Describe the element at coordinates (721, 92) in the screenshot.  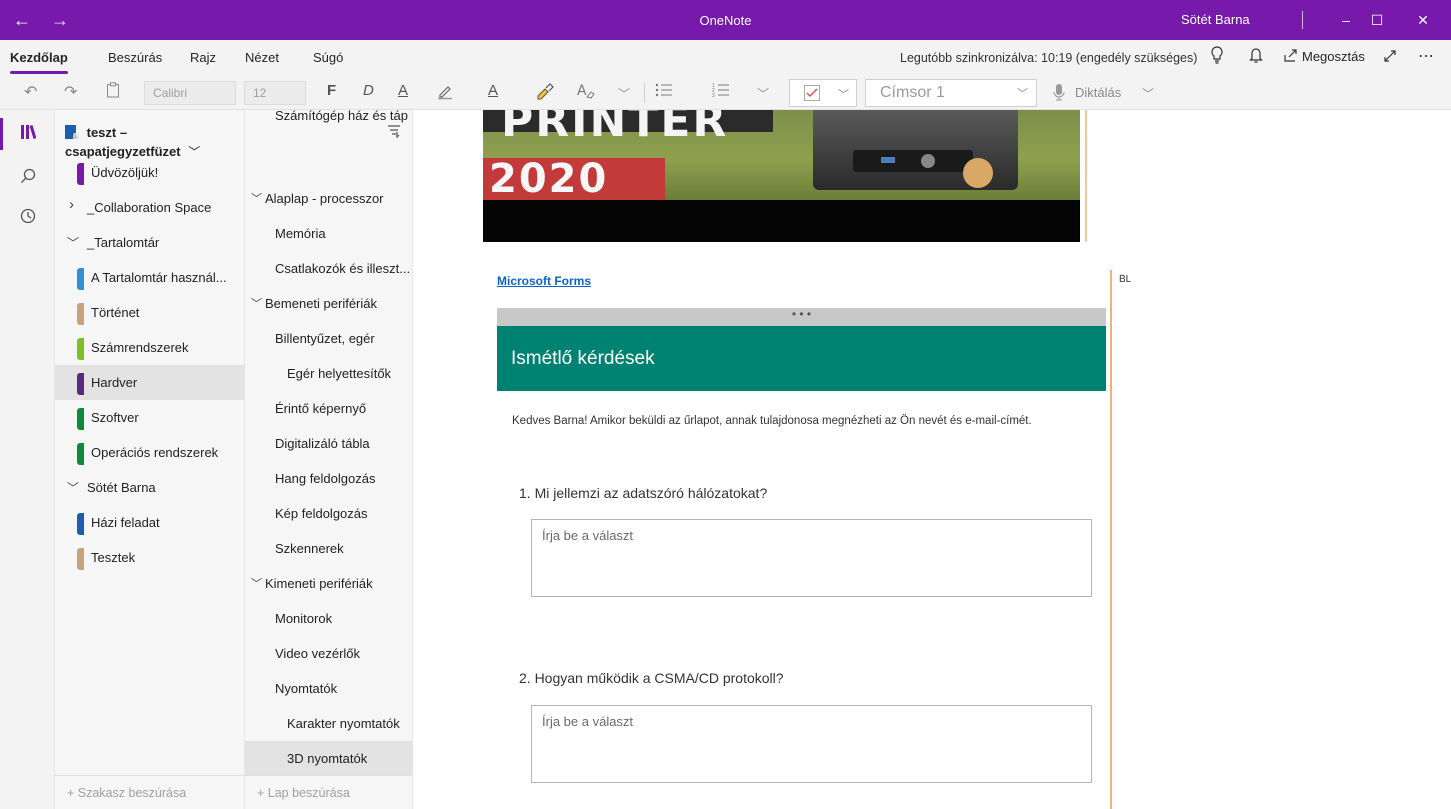
I see `numbered-list-icon: 123` at that location.